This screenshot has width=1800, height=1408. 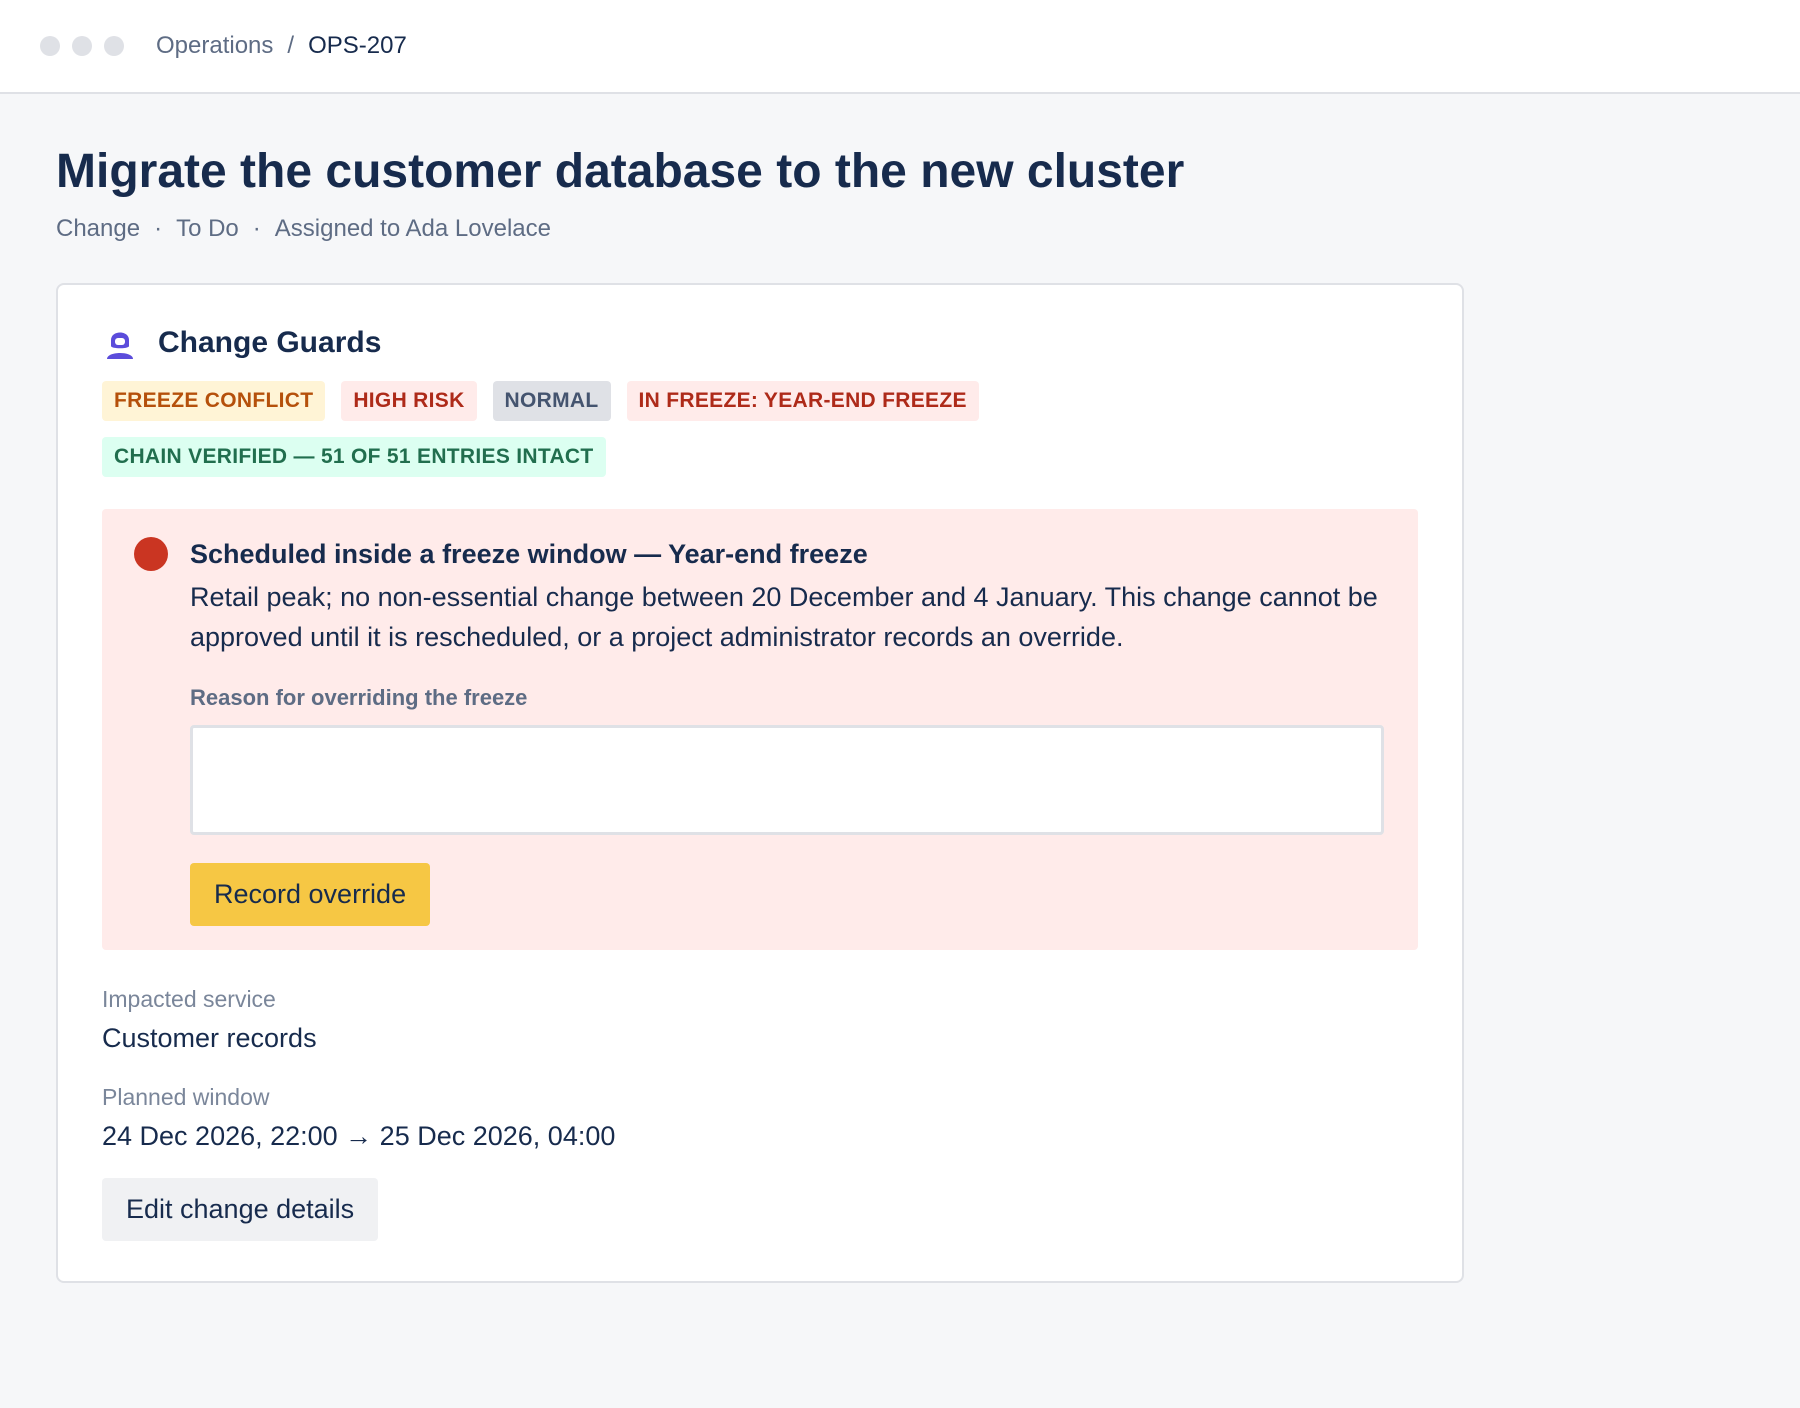 I want to click on panel-title: Change Guards, so click(x=270, y=343).